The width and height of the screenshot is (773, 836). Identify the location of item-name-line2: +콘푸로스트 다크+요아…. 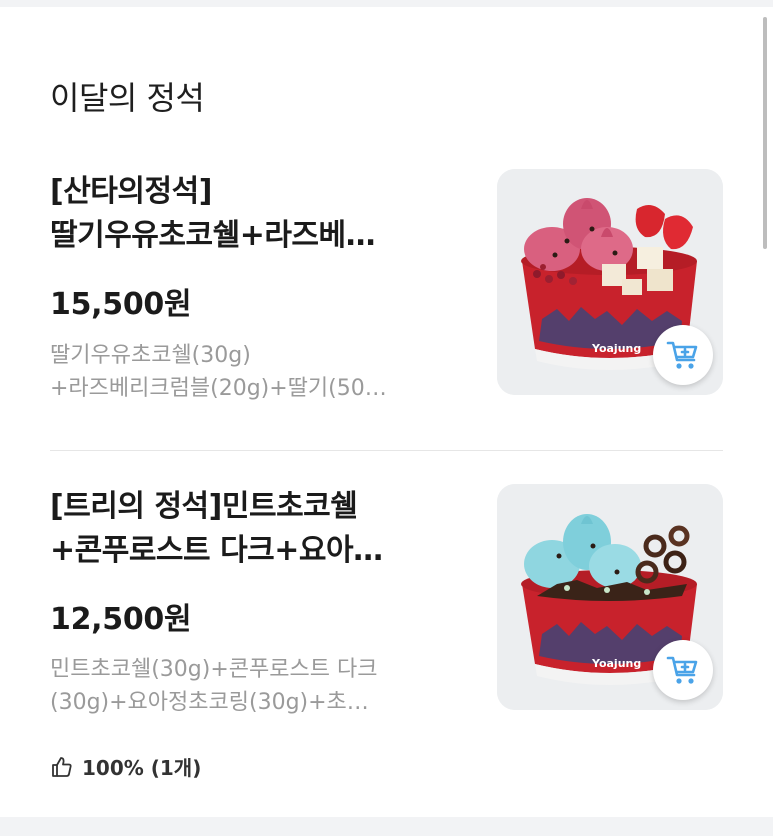
(216, 550).